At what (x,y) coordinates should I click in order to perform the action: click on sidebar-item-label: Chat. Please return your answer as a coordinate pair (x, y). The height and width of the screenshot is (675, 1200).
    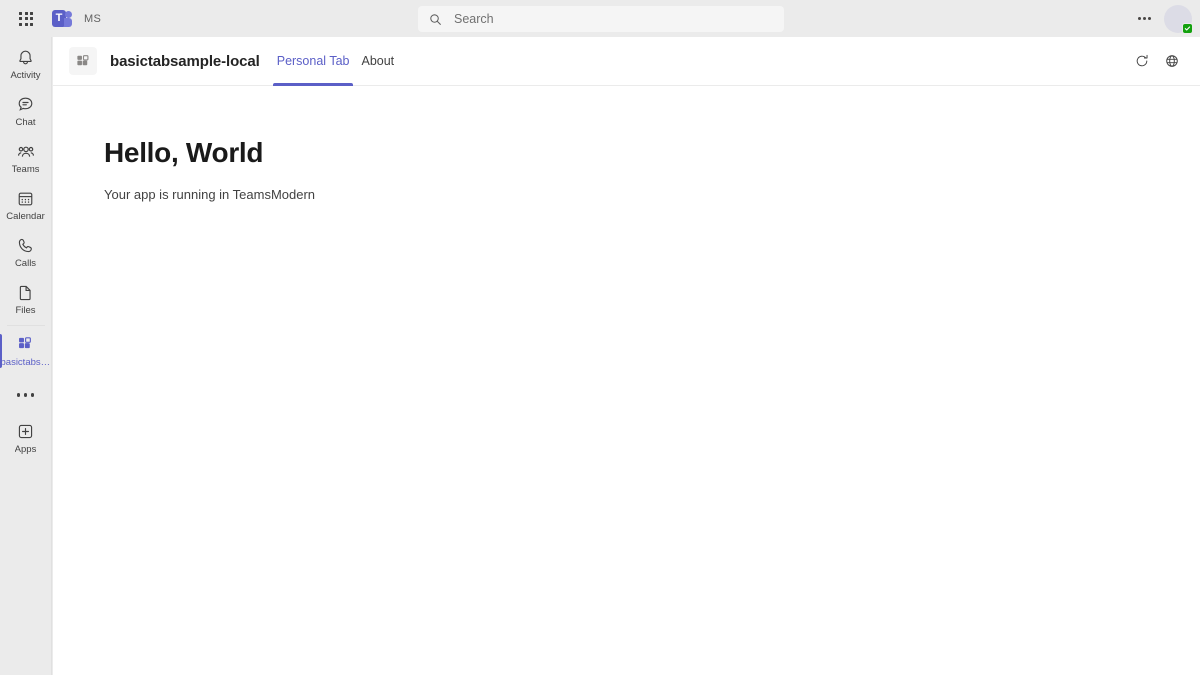
    Looking at the image, I should click on (25, 122).